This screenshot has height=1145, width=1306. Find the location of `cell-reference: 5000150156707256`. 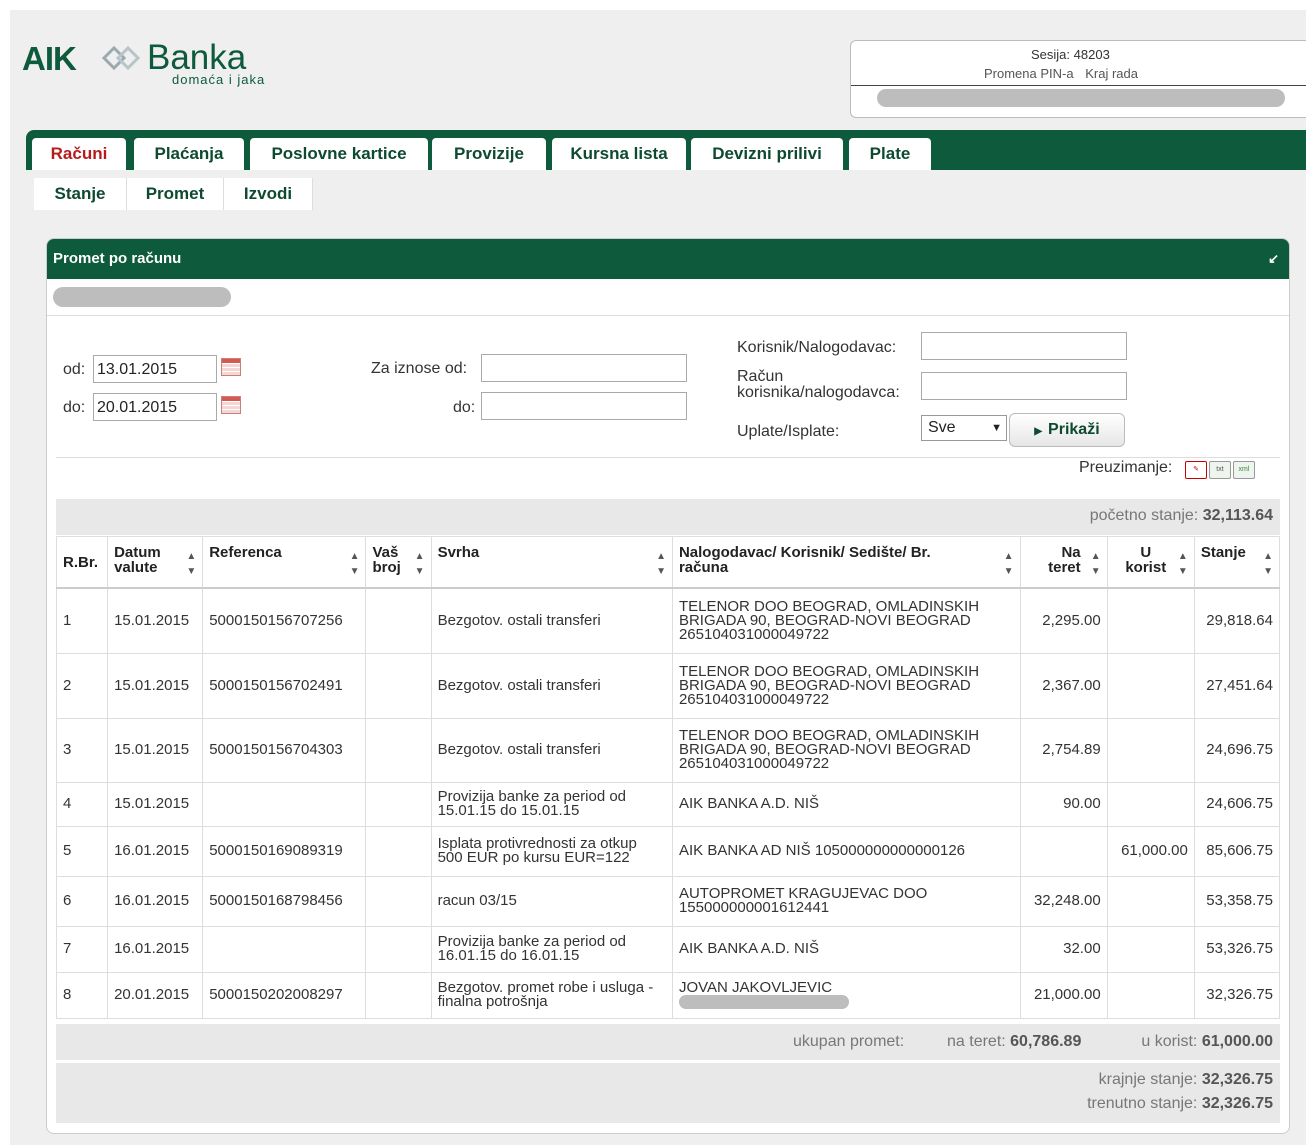

cell-reference: 5000150156707256 is located at coordinates (284, 620).